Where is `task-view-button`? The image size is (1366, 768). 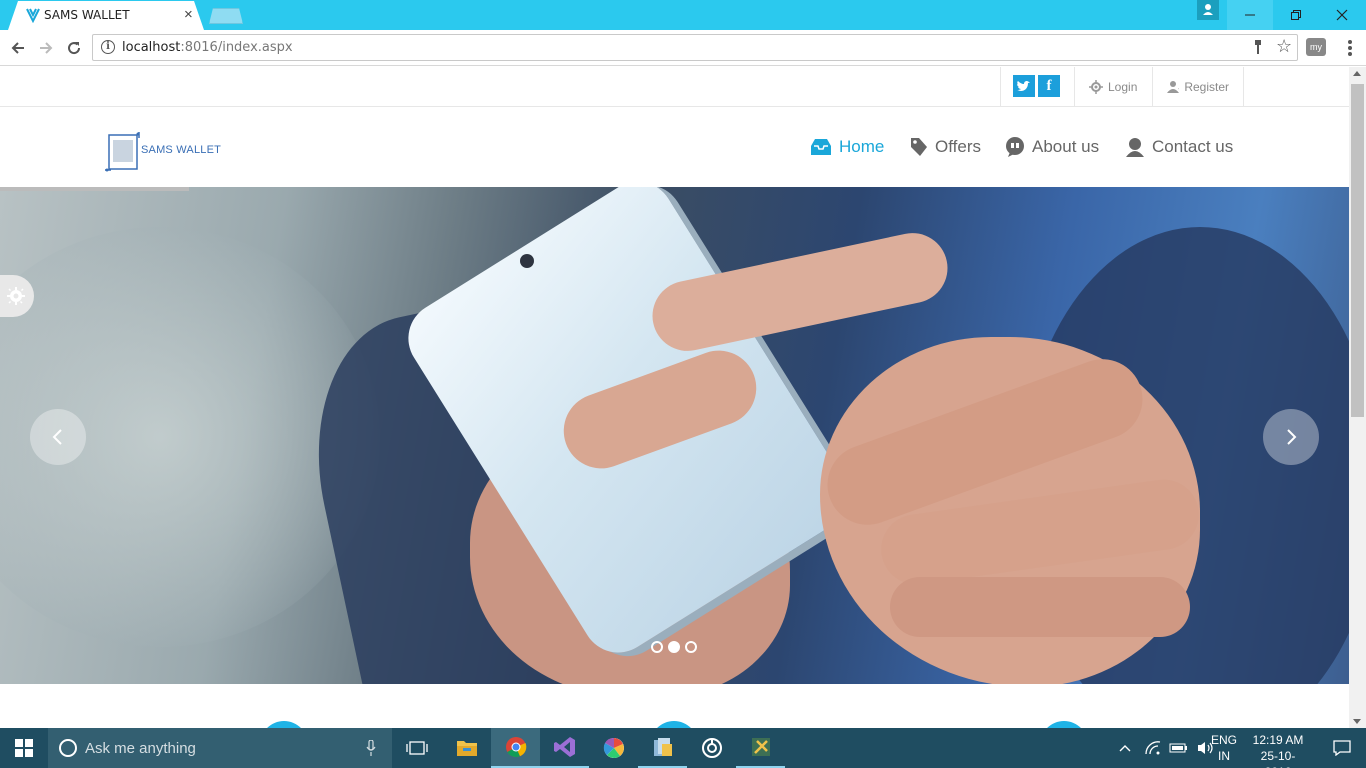 task-view-button is located at coordinates (416, 748).